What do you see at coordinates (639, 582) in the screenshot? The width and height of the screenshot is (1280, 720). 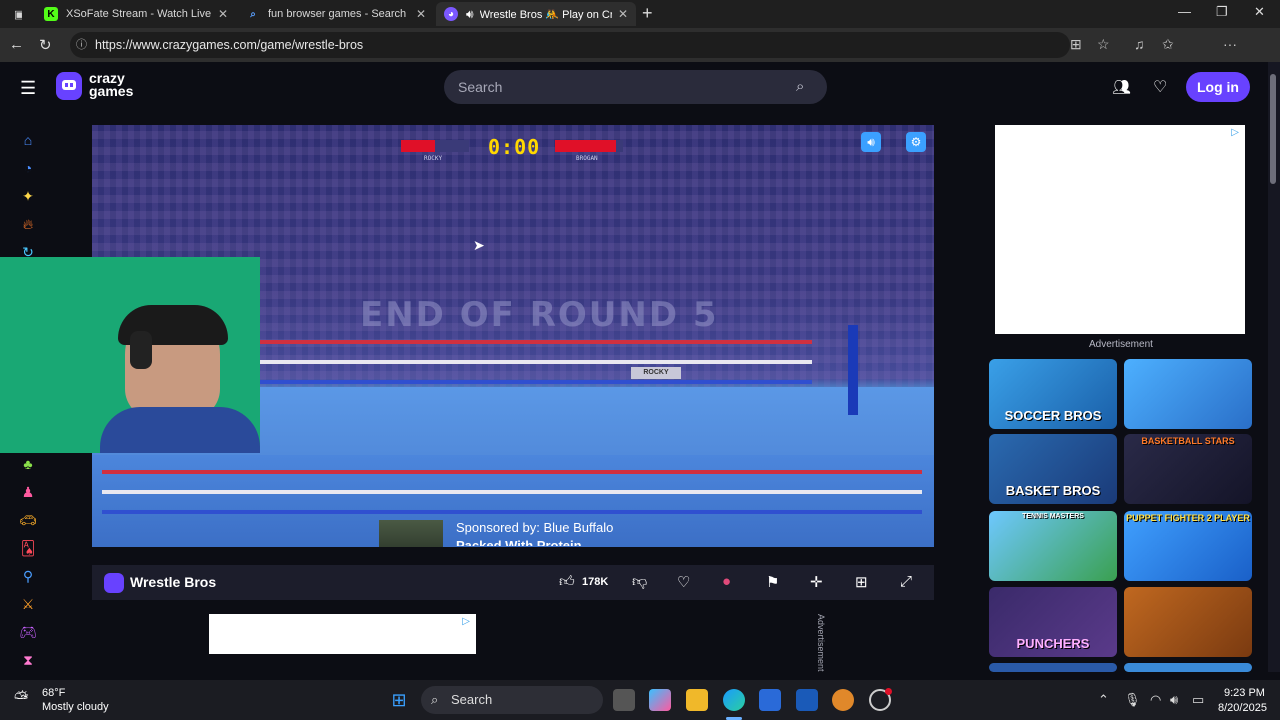 I see `dislike-thumb-icon: 👎︎` at bounding box center [639, 582].